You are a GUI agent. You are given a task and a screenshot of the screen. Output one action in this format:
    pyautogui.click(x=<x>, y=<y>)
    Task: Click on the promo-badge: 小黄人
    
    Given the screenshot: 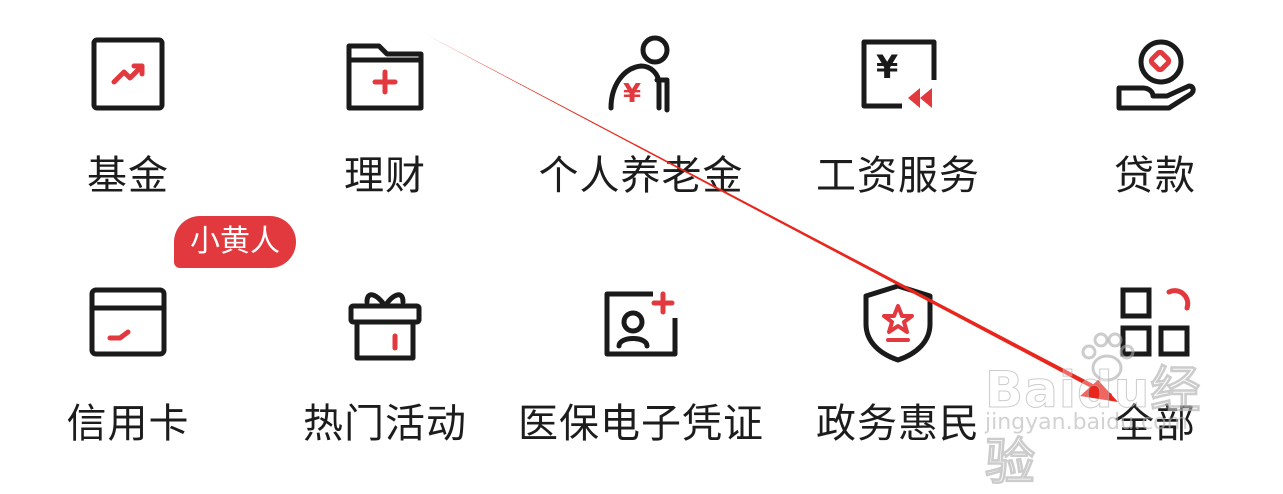 What is the action you would take?
    pyautogui.click(x=235, y=242)
    